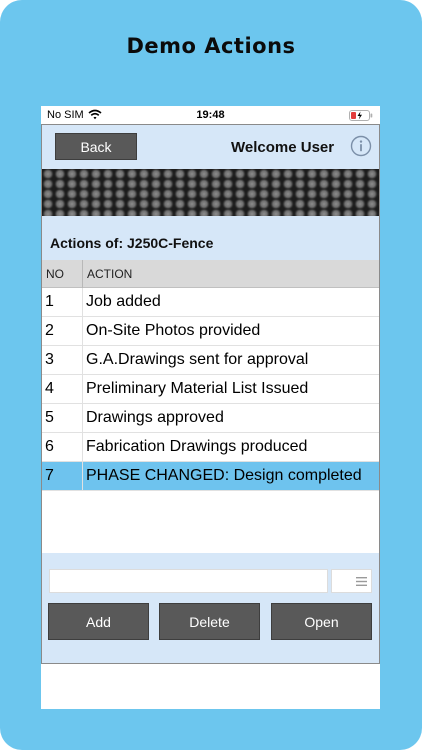 The height and width of the screenshot is (750, 422). What do you see at coordinates (188, 581) in the screenshot?
I see `action-text-input` at bounding box center [188, 581].